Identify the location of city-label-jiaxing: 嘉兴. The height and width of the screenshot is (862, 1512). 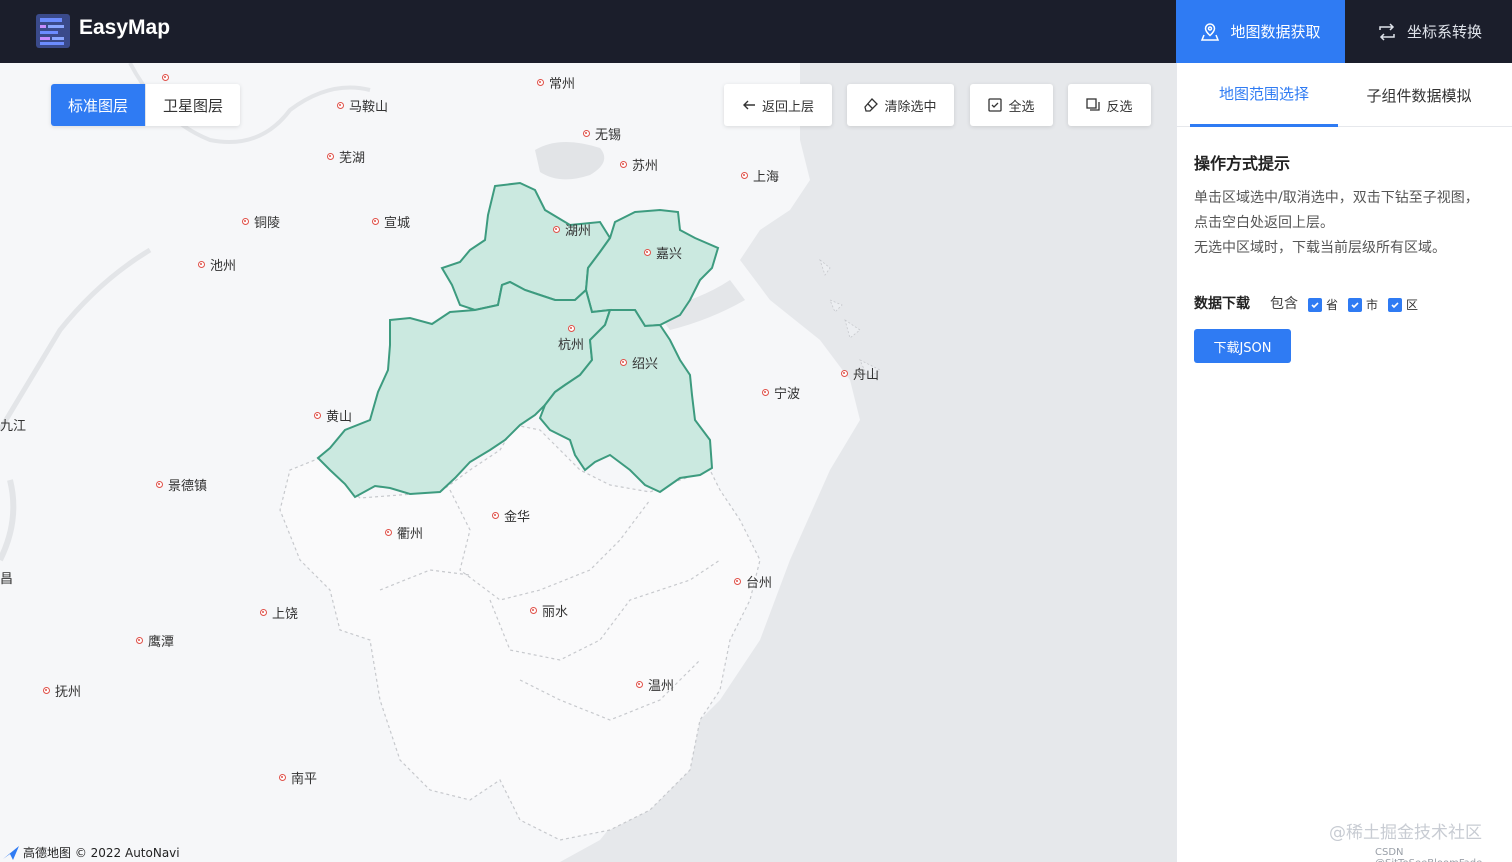
(663, 252).